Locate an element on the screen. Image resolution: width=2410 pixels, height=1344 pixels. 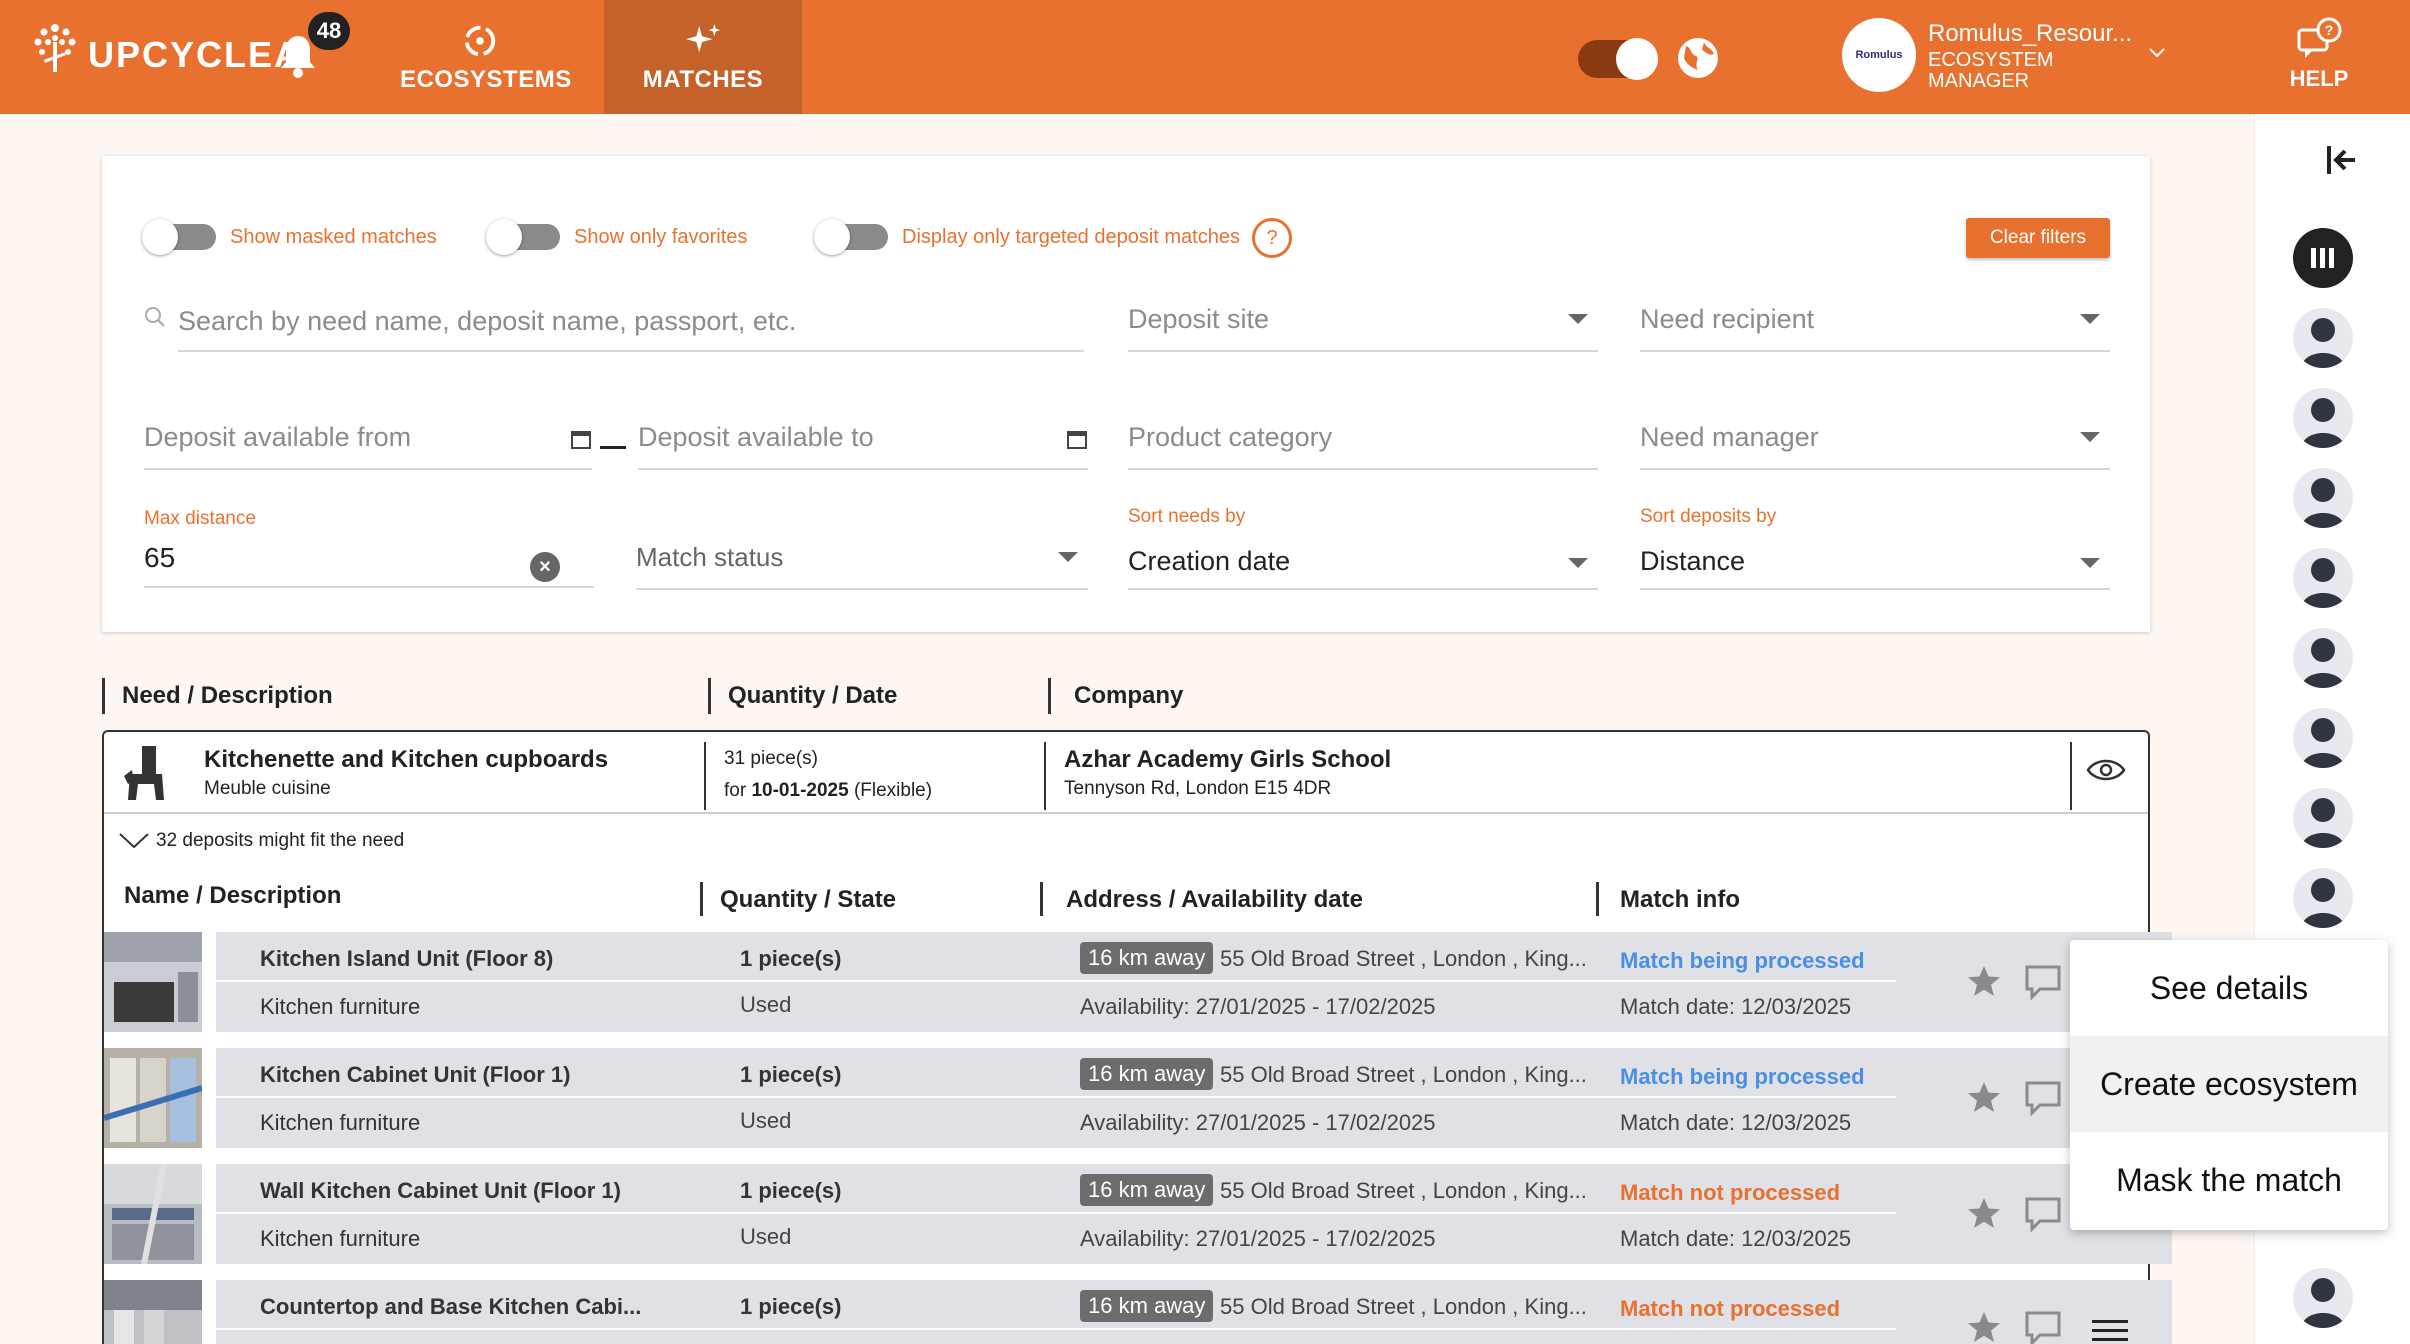
header-deposit-quantity: Quantity / State is located at coordinates (808, 900).